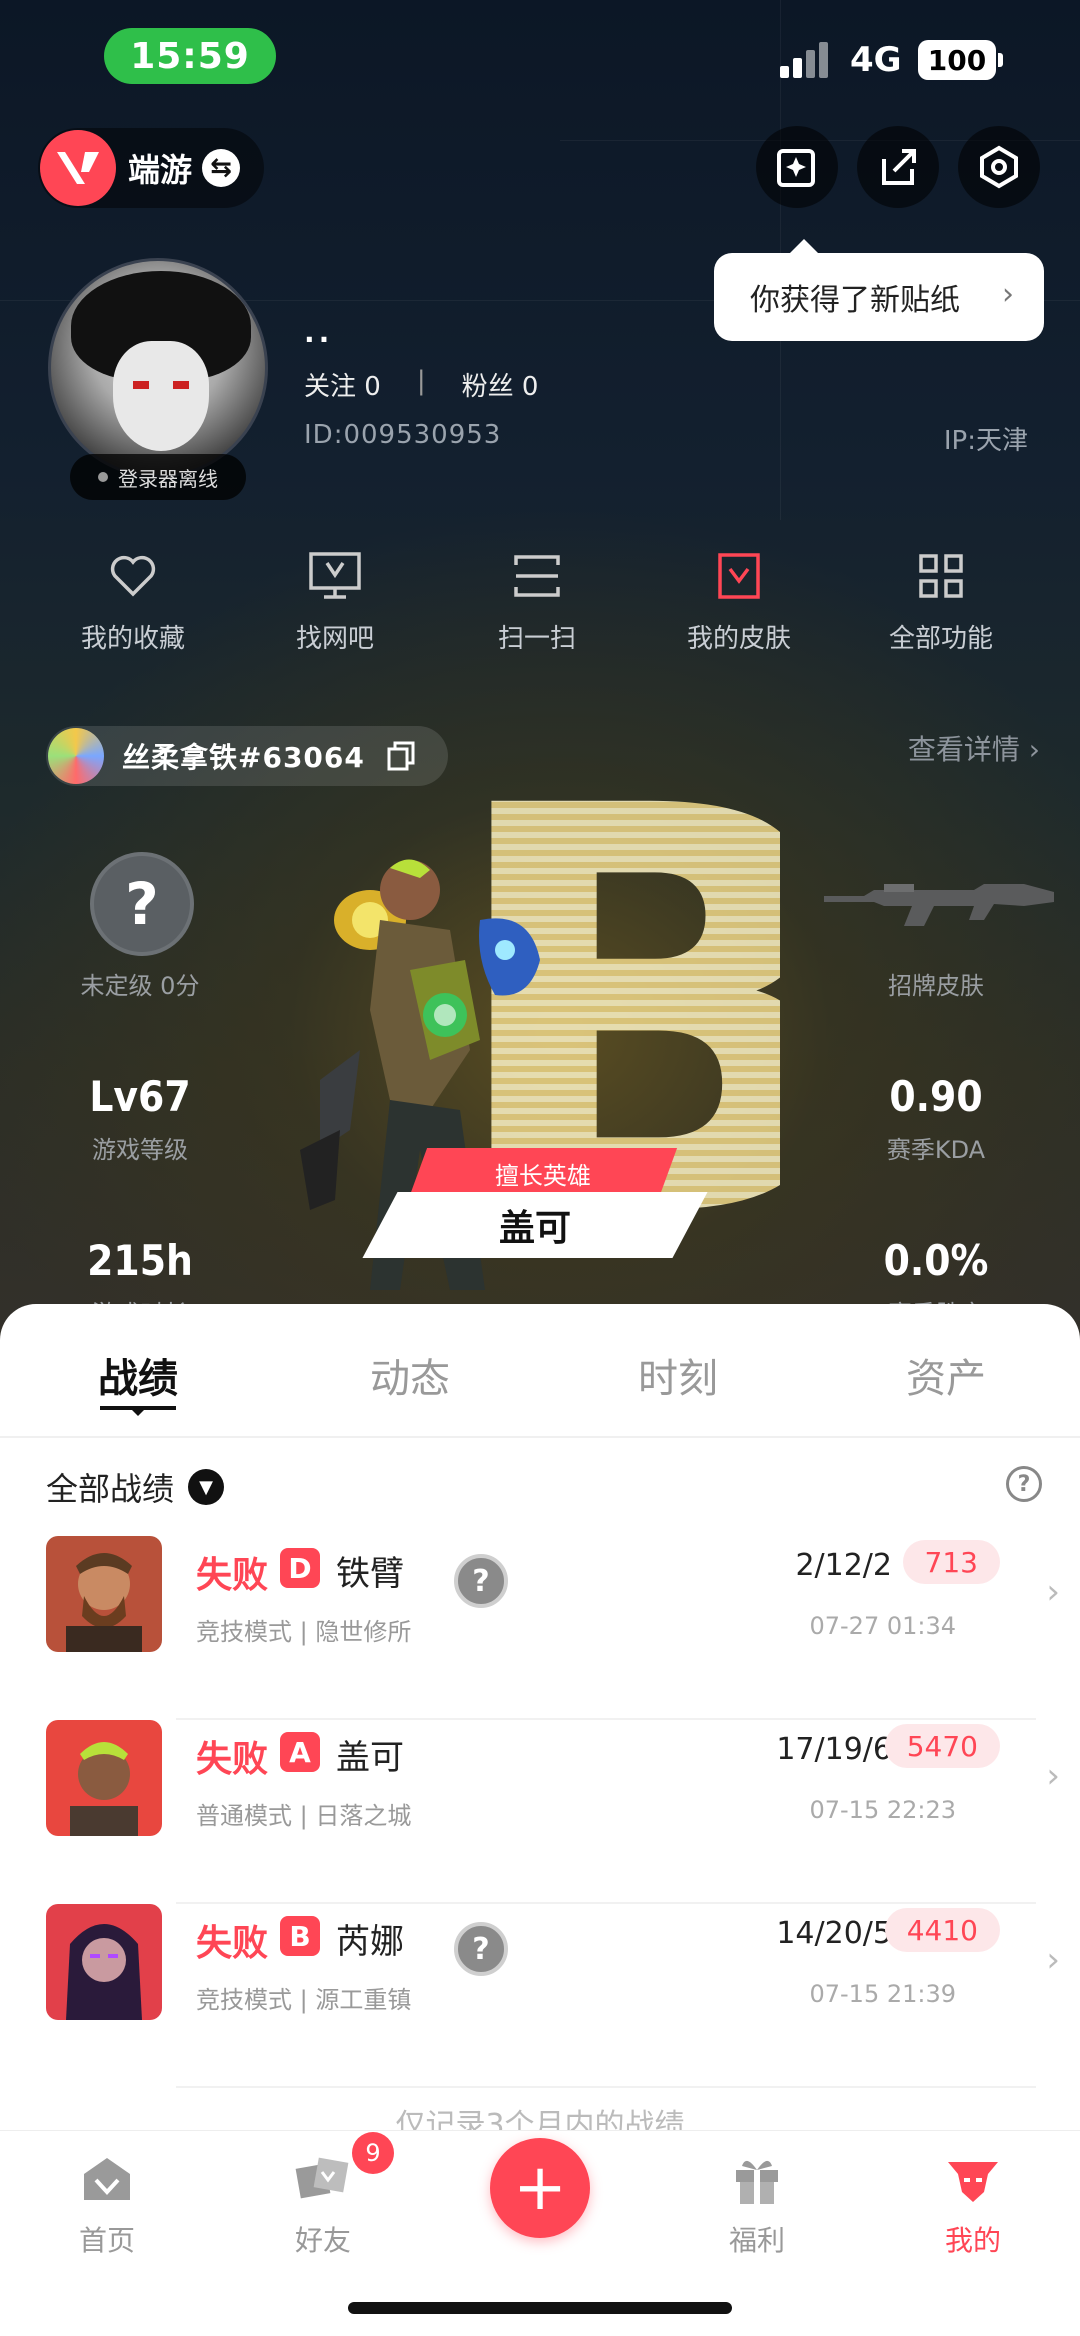 The width and height of the screenshot is (1080, 2336). Describe the element at coordinates (940, 639) in the screenshot. I see `action-label: 全部功能` at that location.